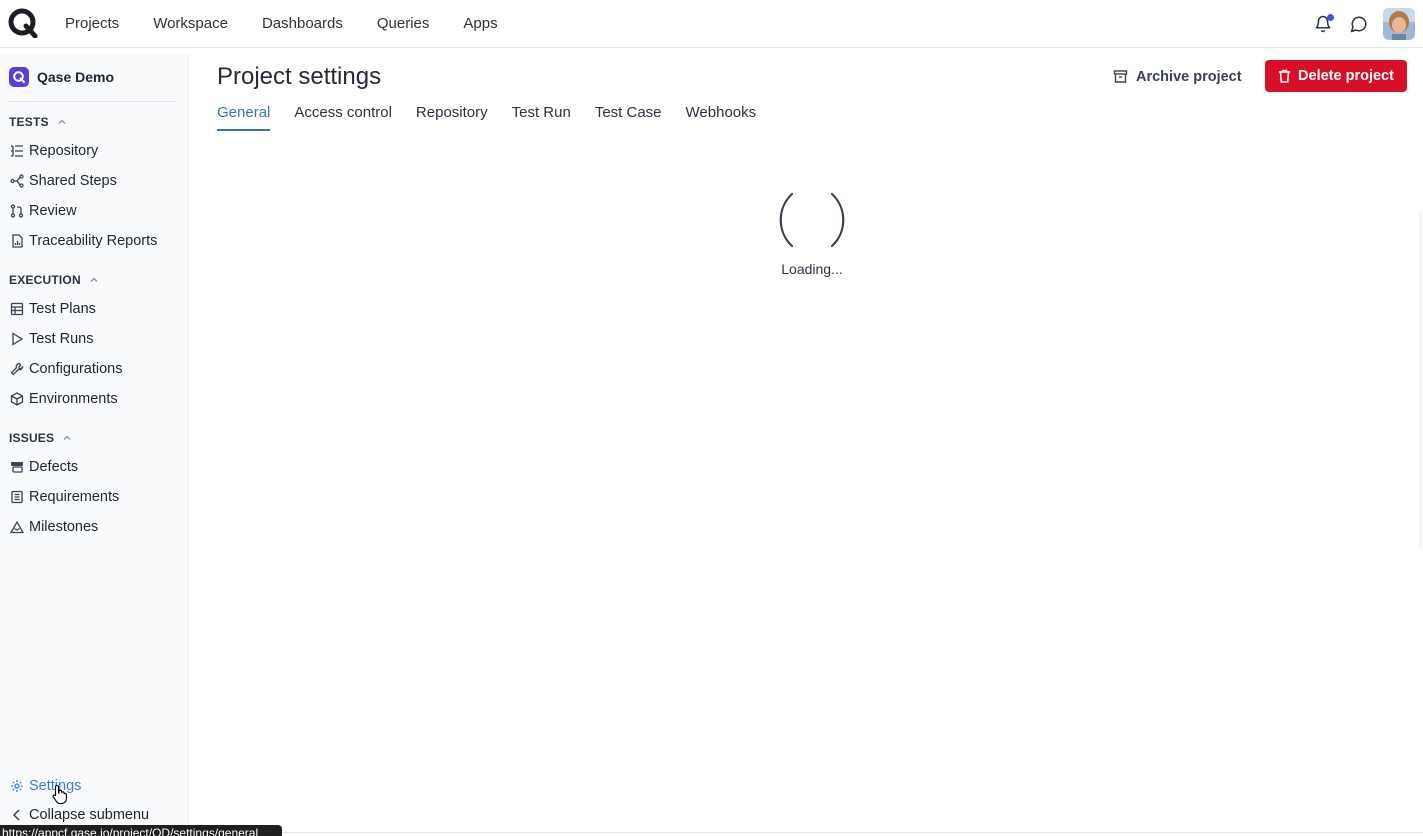 The height and width of the screenshot is (836, 1423). I want to click on sidebar-item-label: Collapse submenu, so click(89, 815).